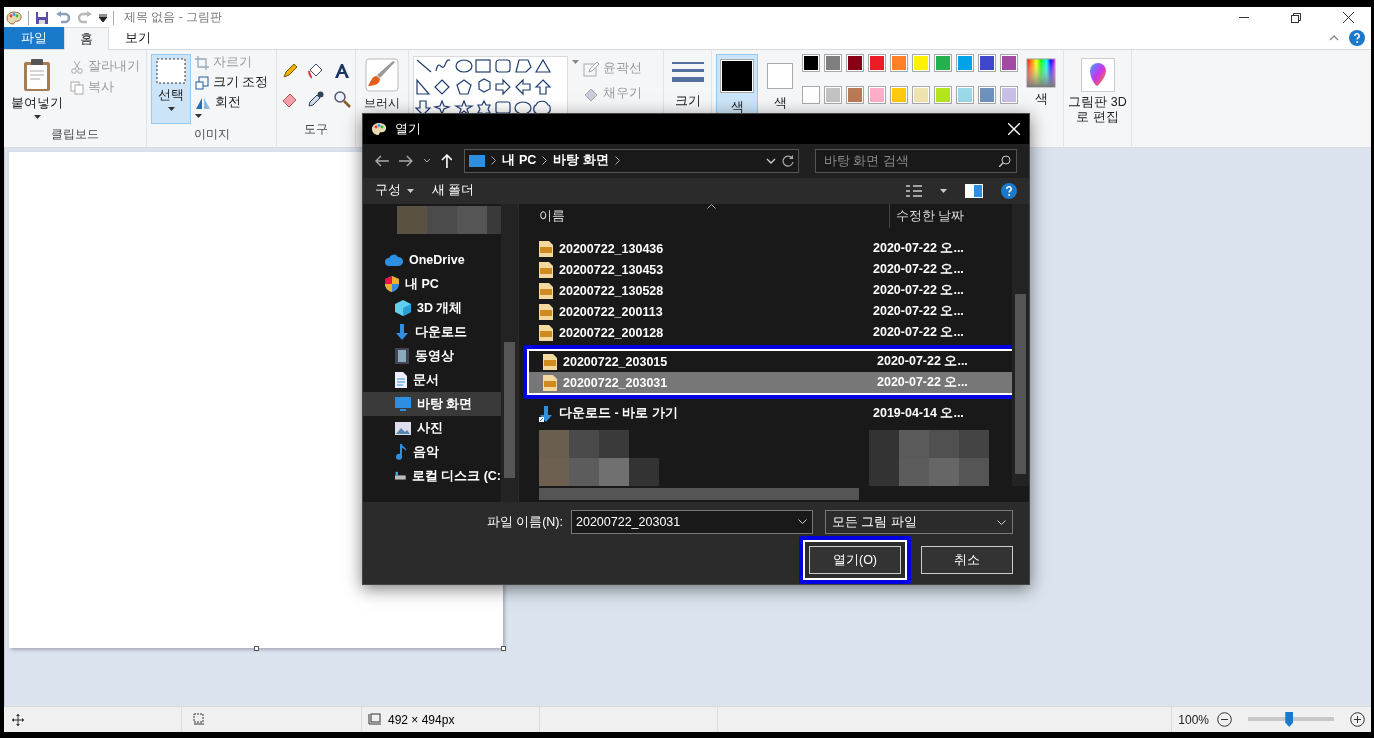 The width and height of the screenshot is (1374, 738). Describe the element at coordinates (421, 719) in the screenshot. I see `canvas-dimensions: 492 × 494px` at that location.